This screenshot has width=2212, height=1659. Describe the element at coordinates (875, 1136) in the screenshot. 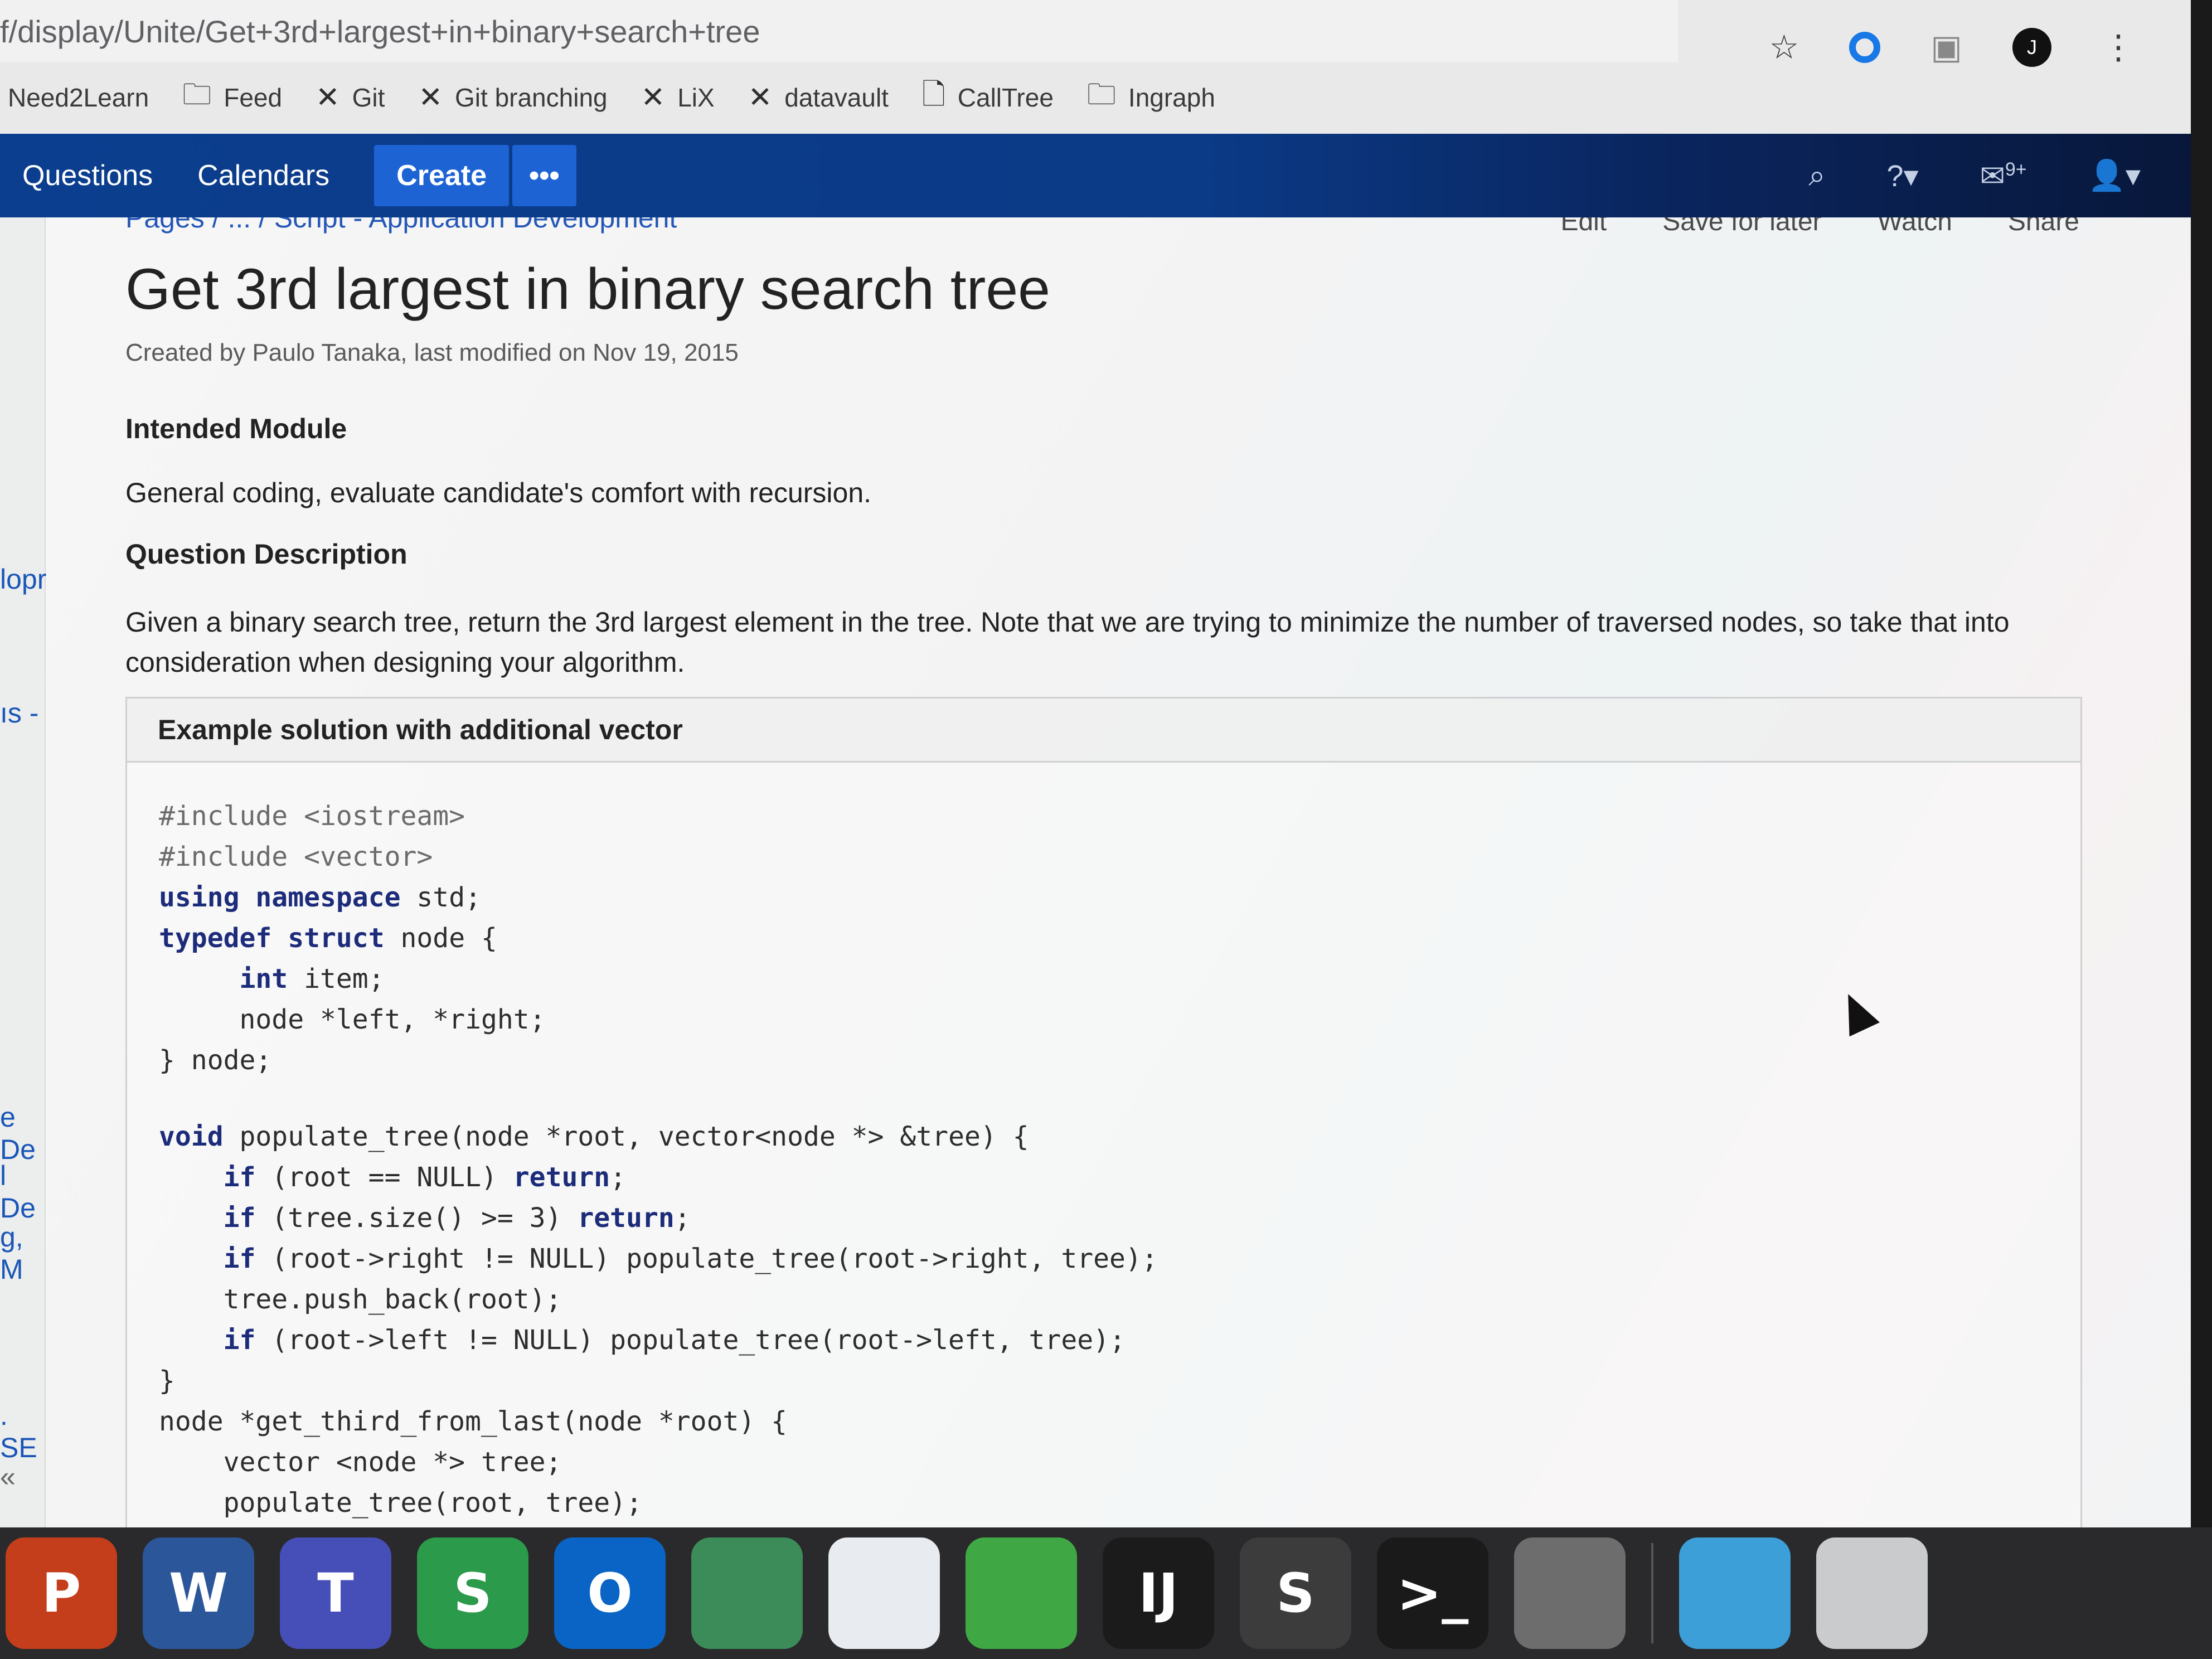

I see `code-token: *> &` at that location.